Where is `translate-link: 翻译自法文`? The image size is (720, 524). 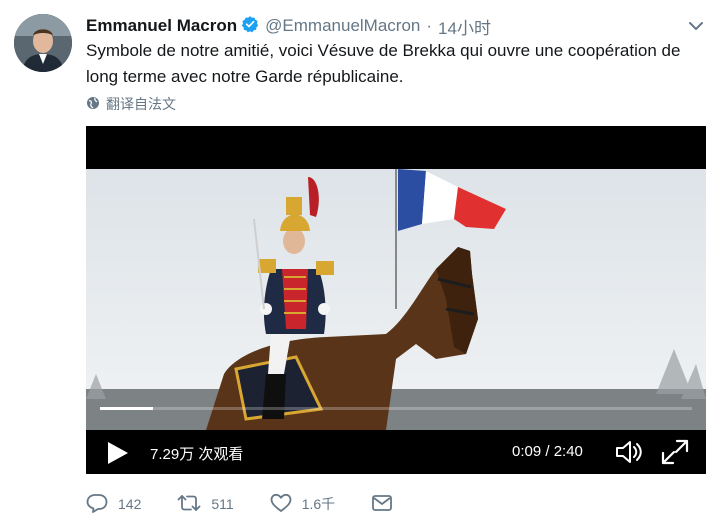 translate-link: 翻译自法文 is located at coordinates (131, 104).